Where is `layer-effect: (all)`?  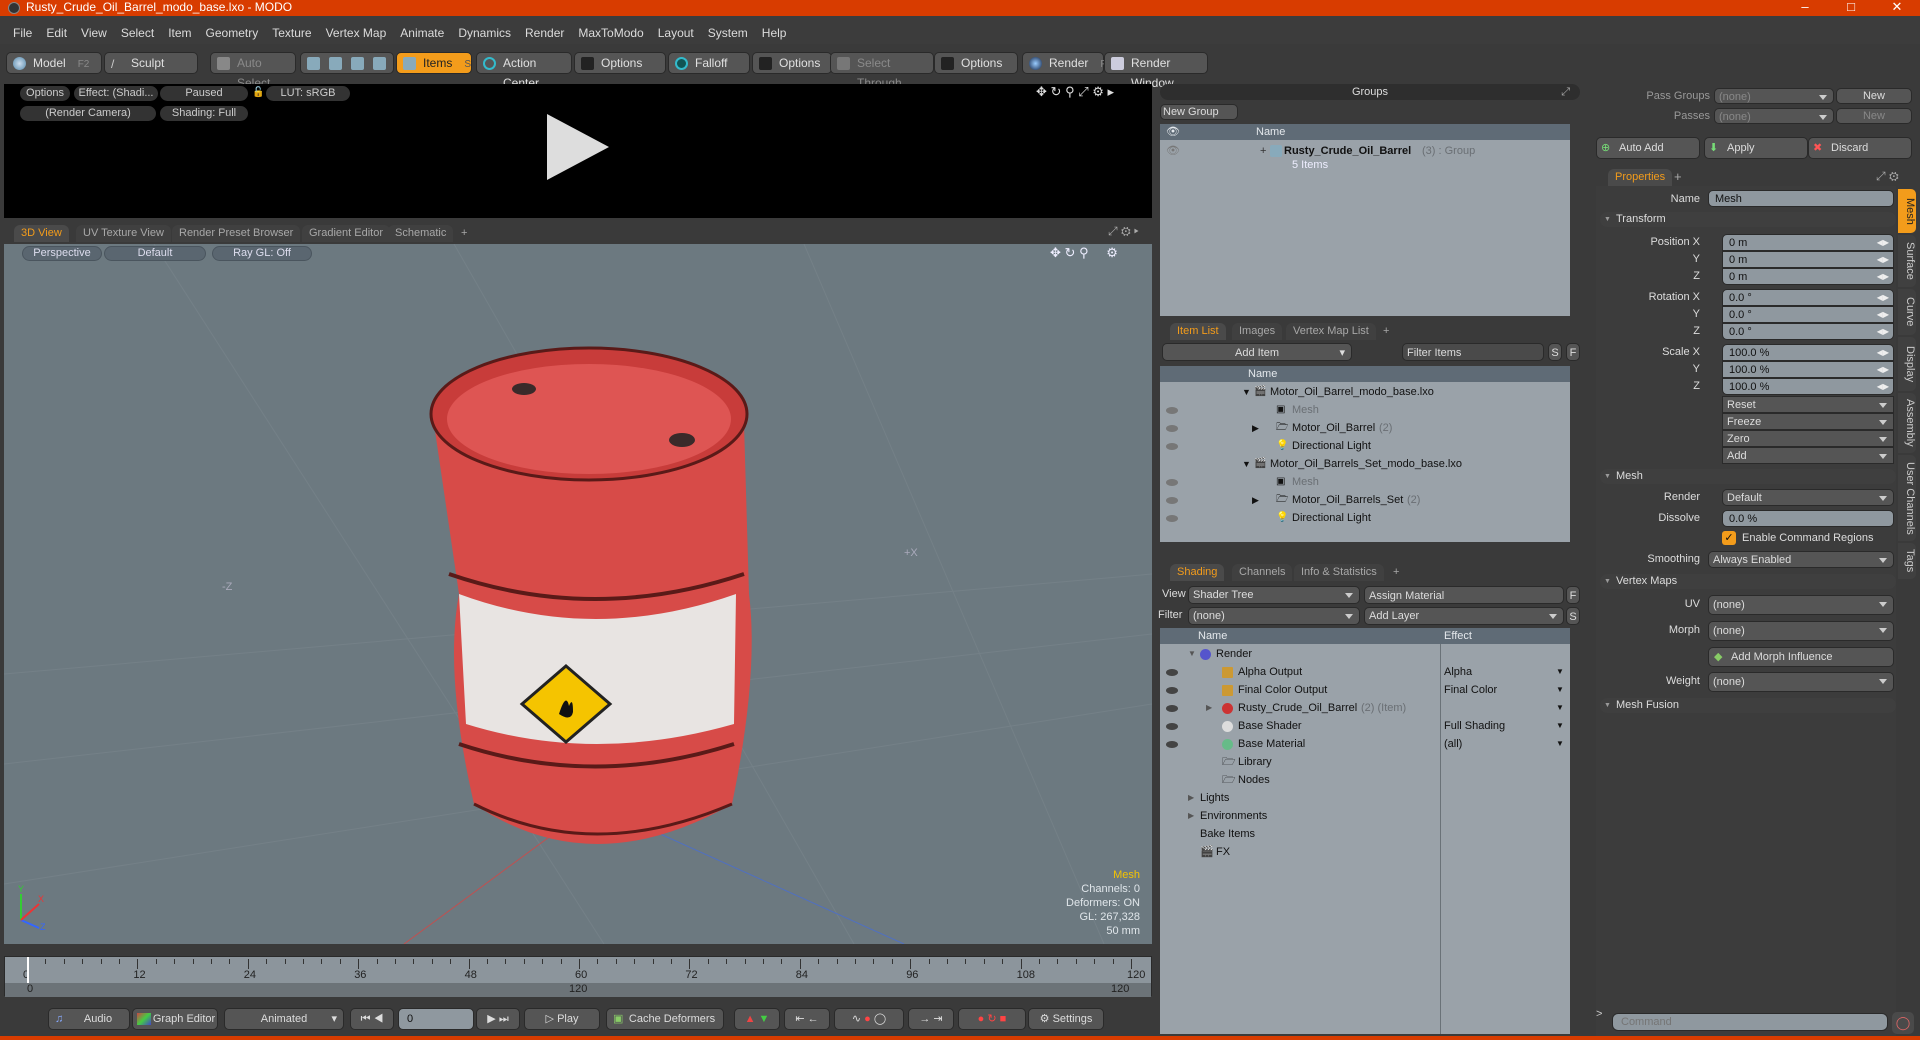 layer-effect: (all) is located at coordinates (1453, 744).